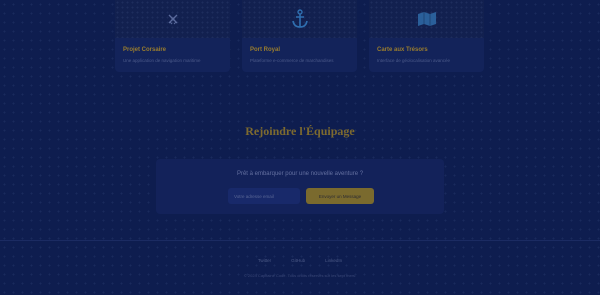 This screenshot has height=295, width=600. I want to click on anchor-icon, so click(300, 19).